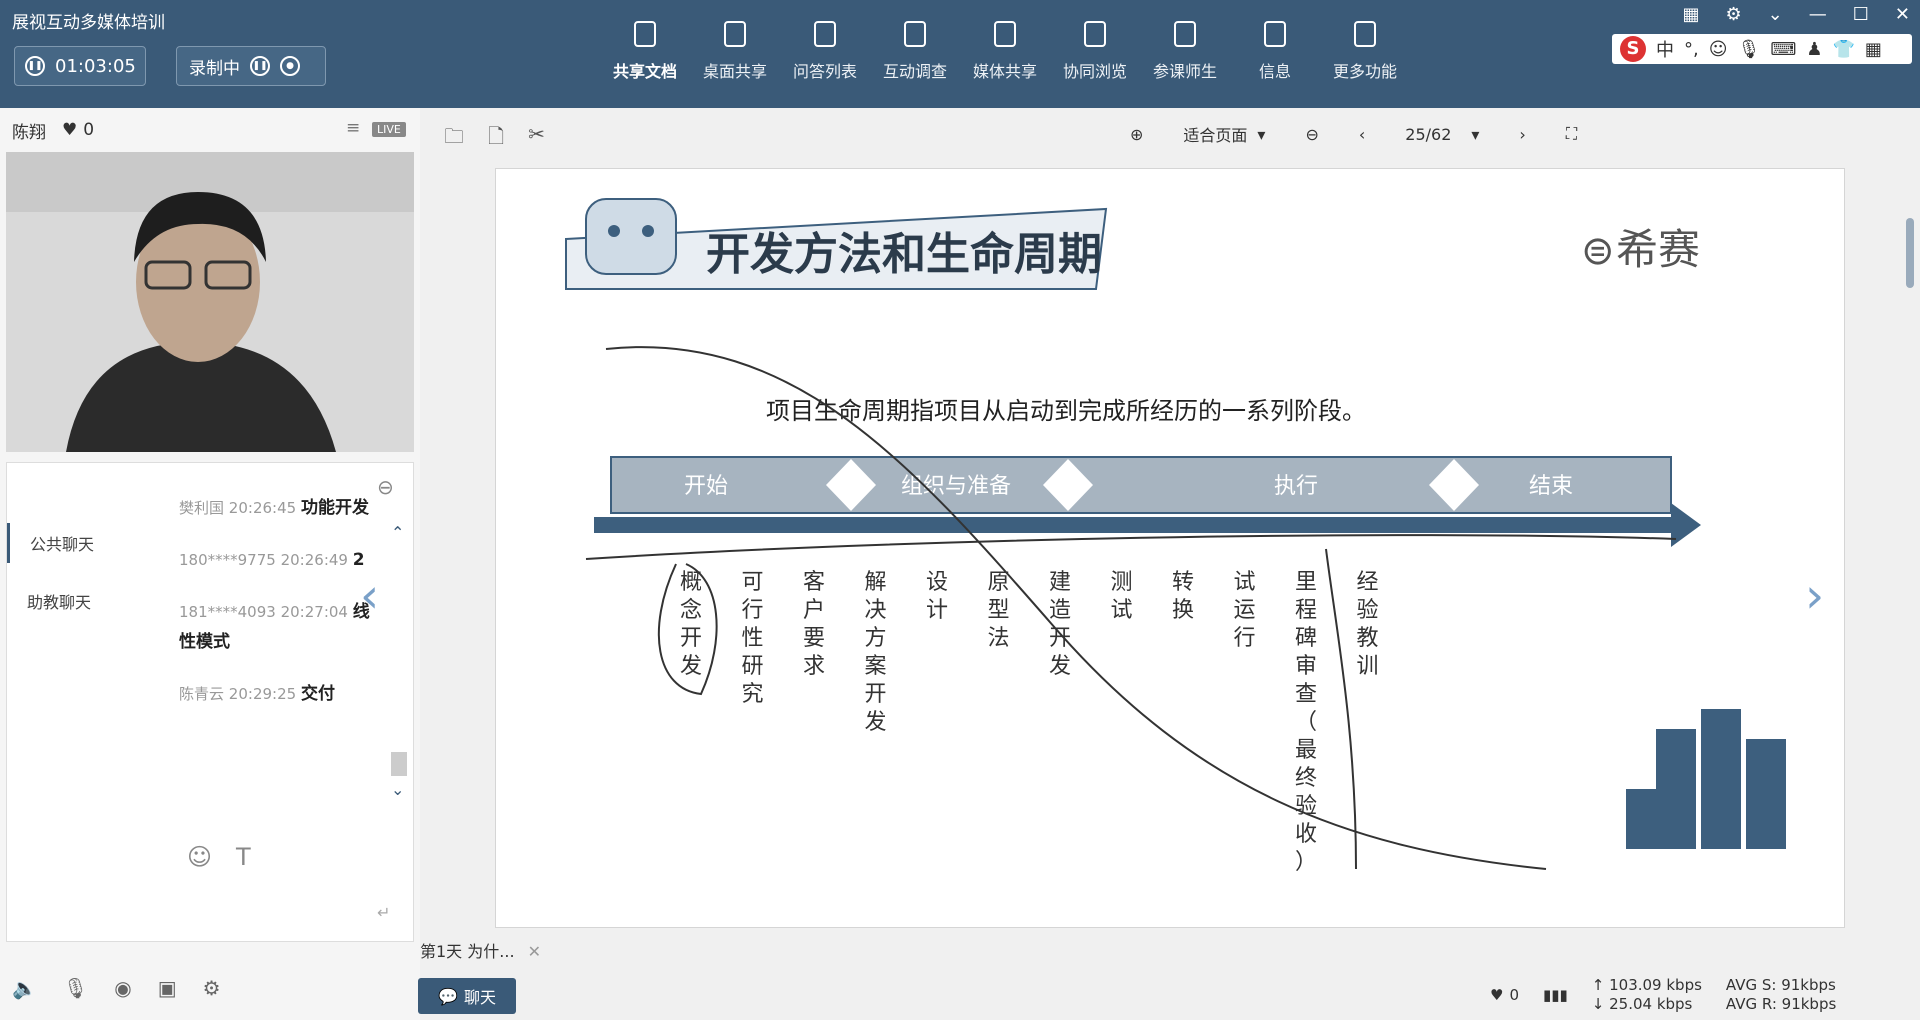 This screenshot has height=1020, width=1920. I want to click on main-toolbar: 共享文档 桌面共享 问答列表 互动调查 媒体共享 协同浏览 参课师生 信息 更多功能, so click(1005, 50).